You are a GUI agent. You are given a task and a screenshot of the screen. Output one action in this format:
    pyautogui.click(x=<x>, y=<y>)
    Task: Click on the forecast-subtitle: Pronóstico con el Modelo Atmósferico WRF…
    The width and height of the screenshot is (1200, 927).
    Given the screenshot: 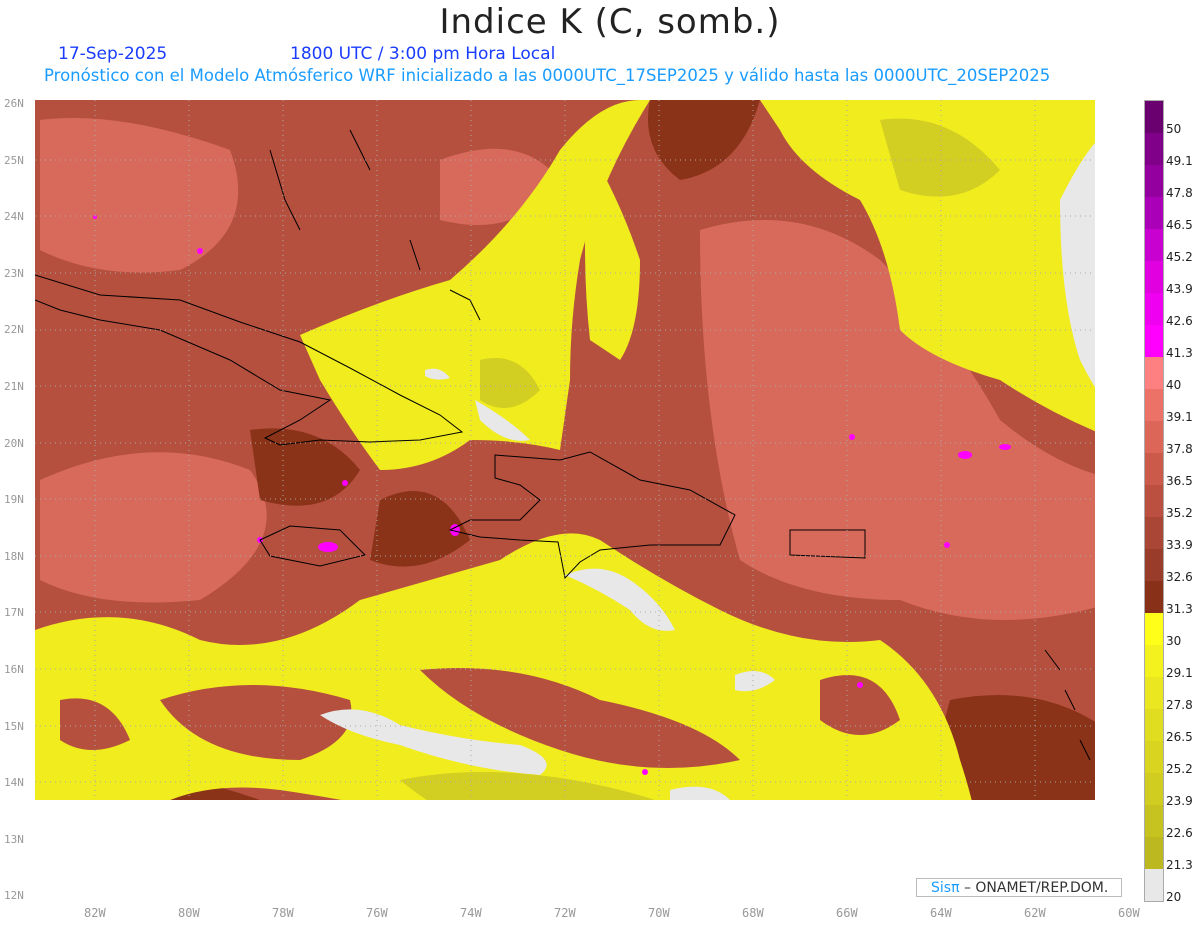 What is the action you would take?
    pyautogui.click(x=547, y=75)
    